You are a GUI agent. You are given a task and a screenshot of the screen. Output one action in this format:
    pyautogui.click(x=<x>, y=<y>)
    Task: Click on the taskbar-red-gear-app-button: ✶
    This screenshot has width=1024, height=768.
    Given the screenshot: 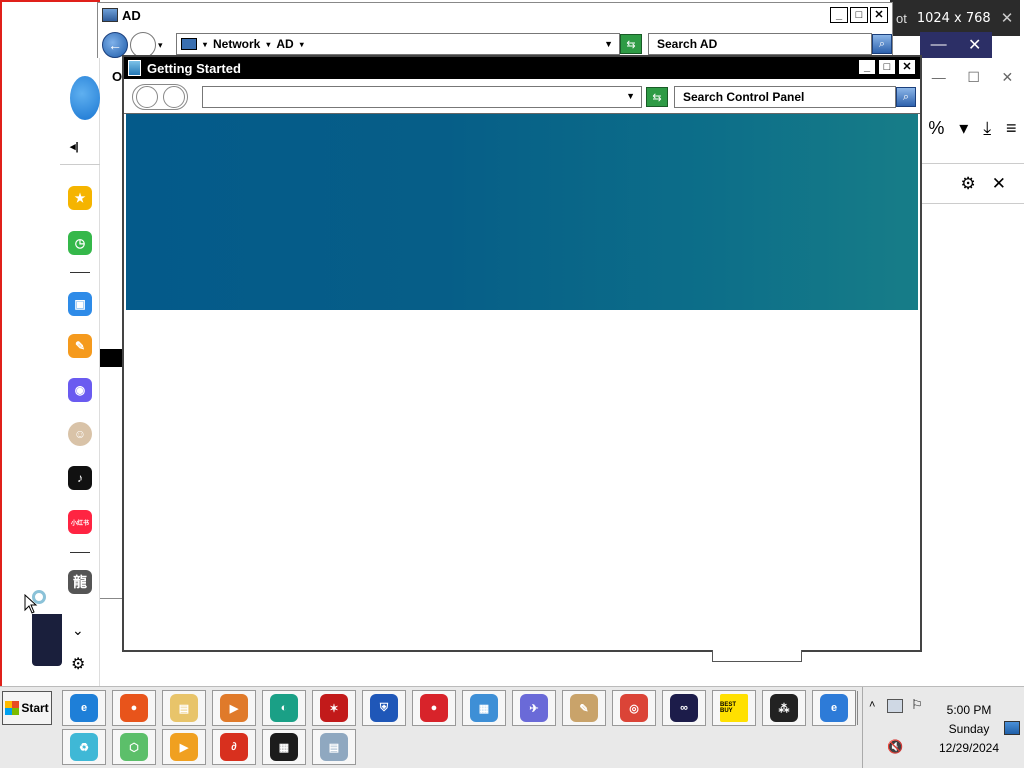 What is the action you would take?
    pyautogui.click(x=334, y=708)
    